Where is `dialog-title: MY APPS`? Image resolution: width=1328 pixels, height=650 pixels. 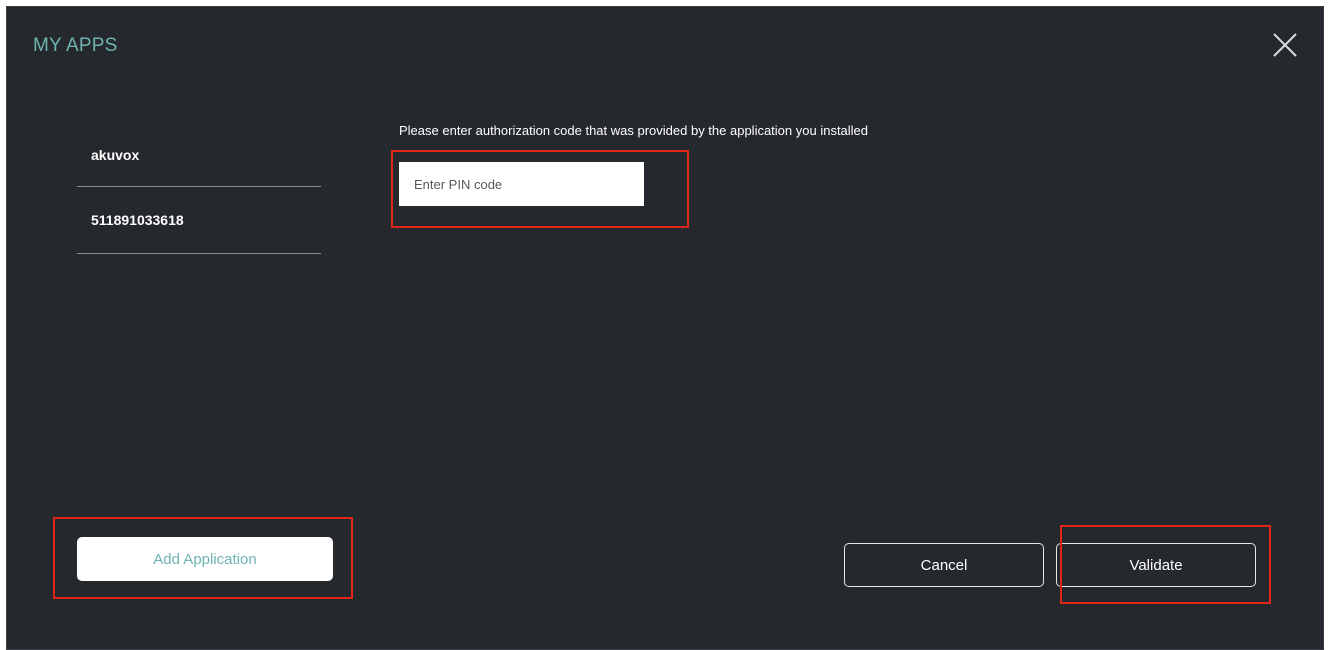 dialog-title: MY APPS is located at coordinates (75, 45).